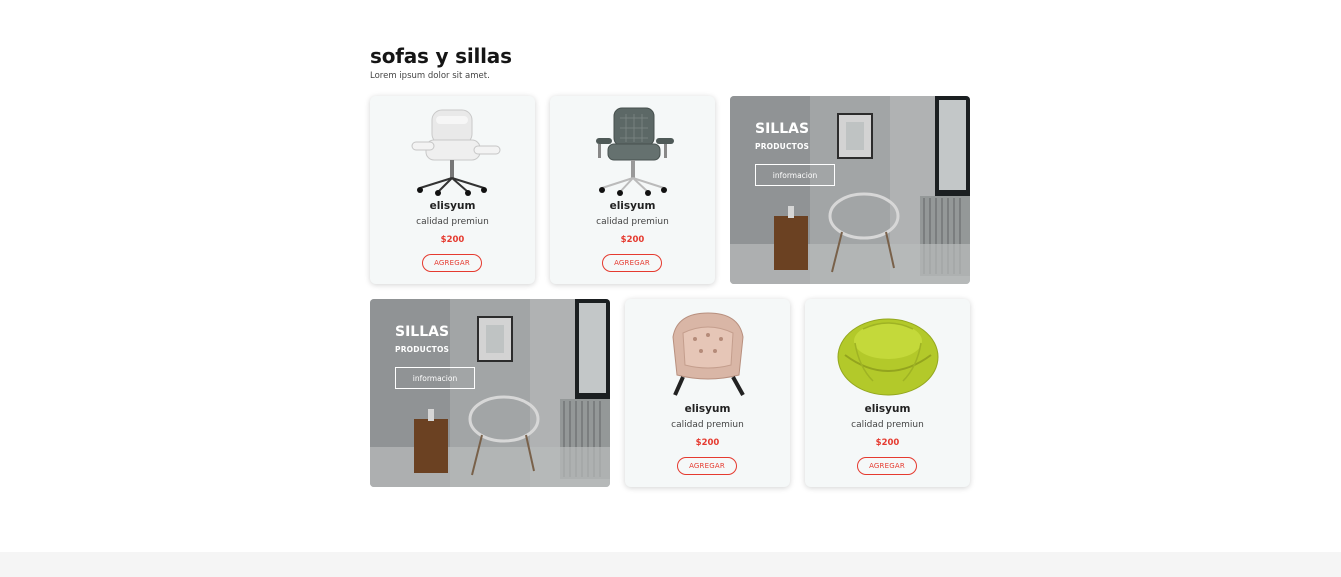 The image size is (1341, 577). Describe the element at coordinates (632, 150) in the screenshot. I see `gray-office-chair-image` at that location.